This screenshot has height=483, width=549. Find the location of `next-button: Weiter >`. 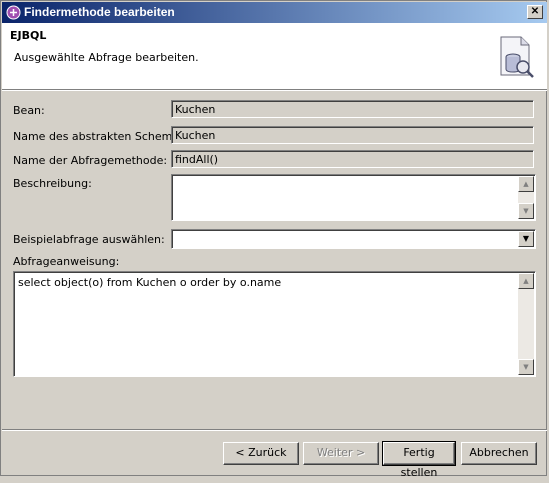

next-button: Weiter > is located at coordinates (341, 453).